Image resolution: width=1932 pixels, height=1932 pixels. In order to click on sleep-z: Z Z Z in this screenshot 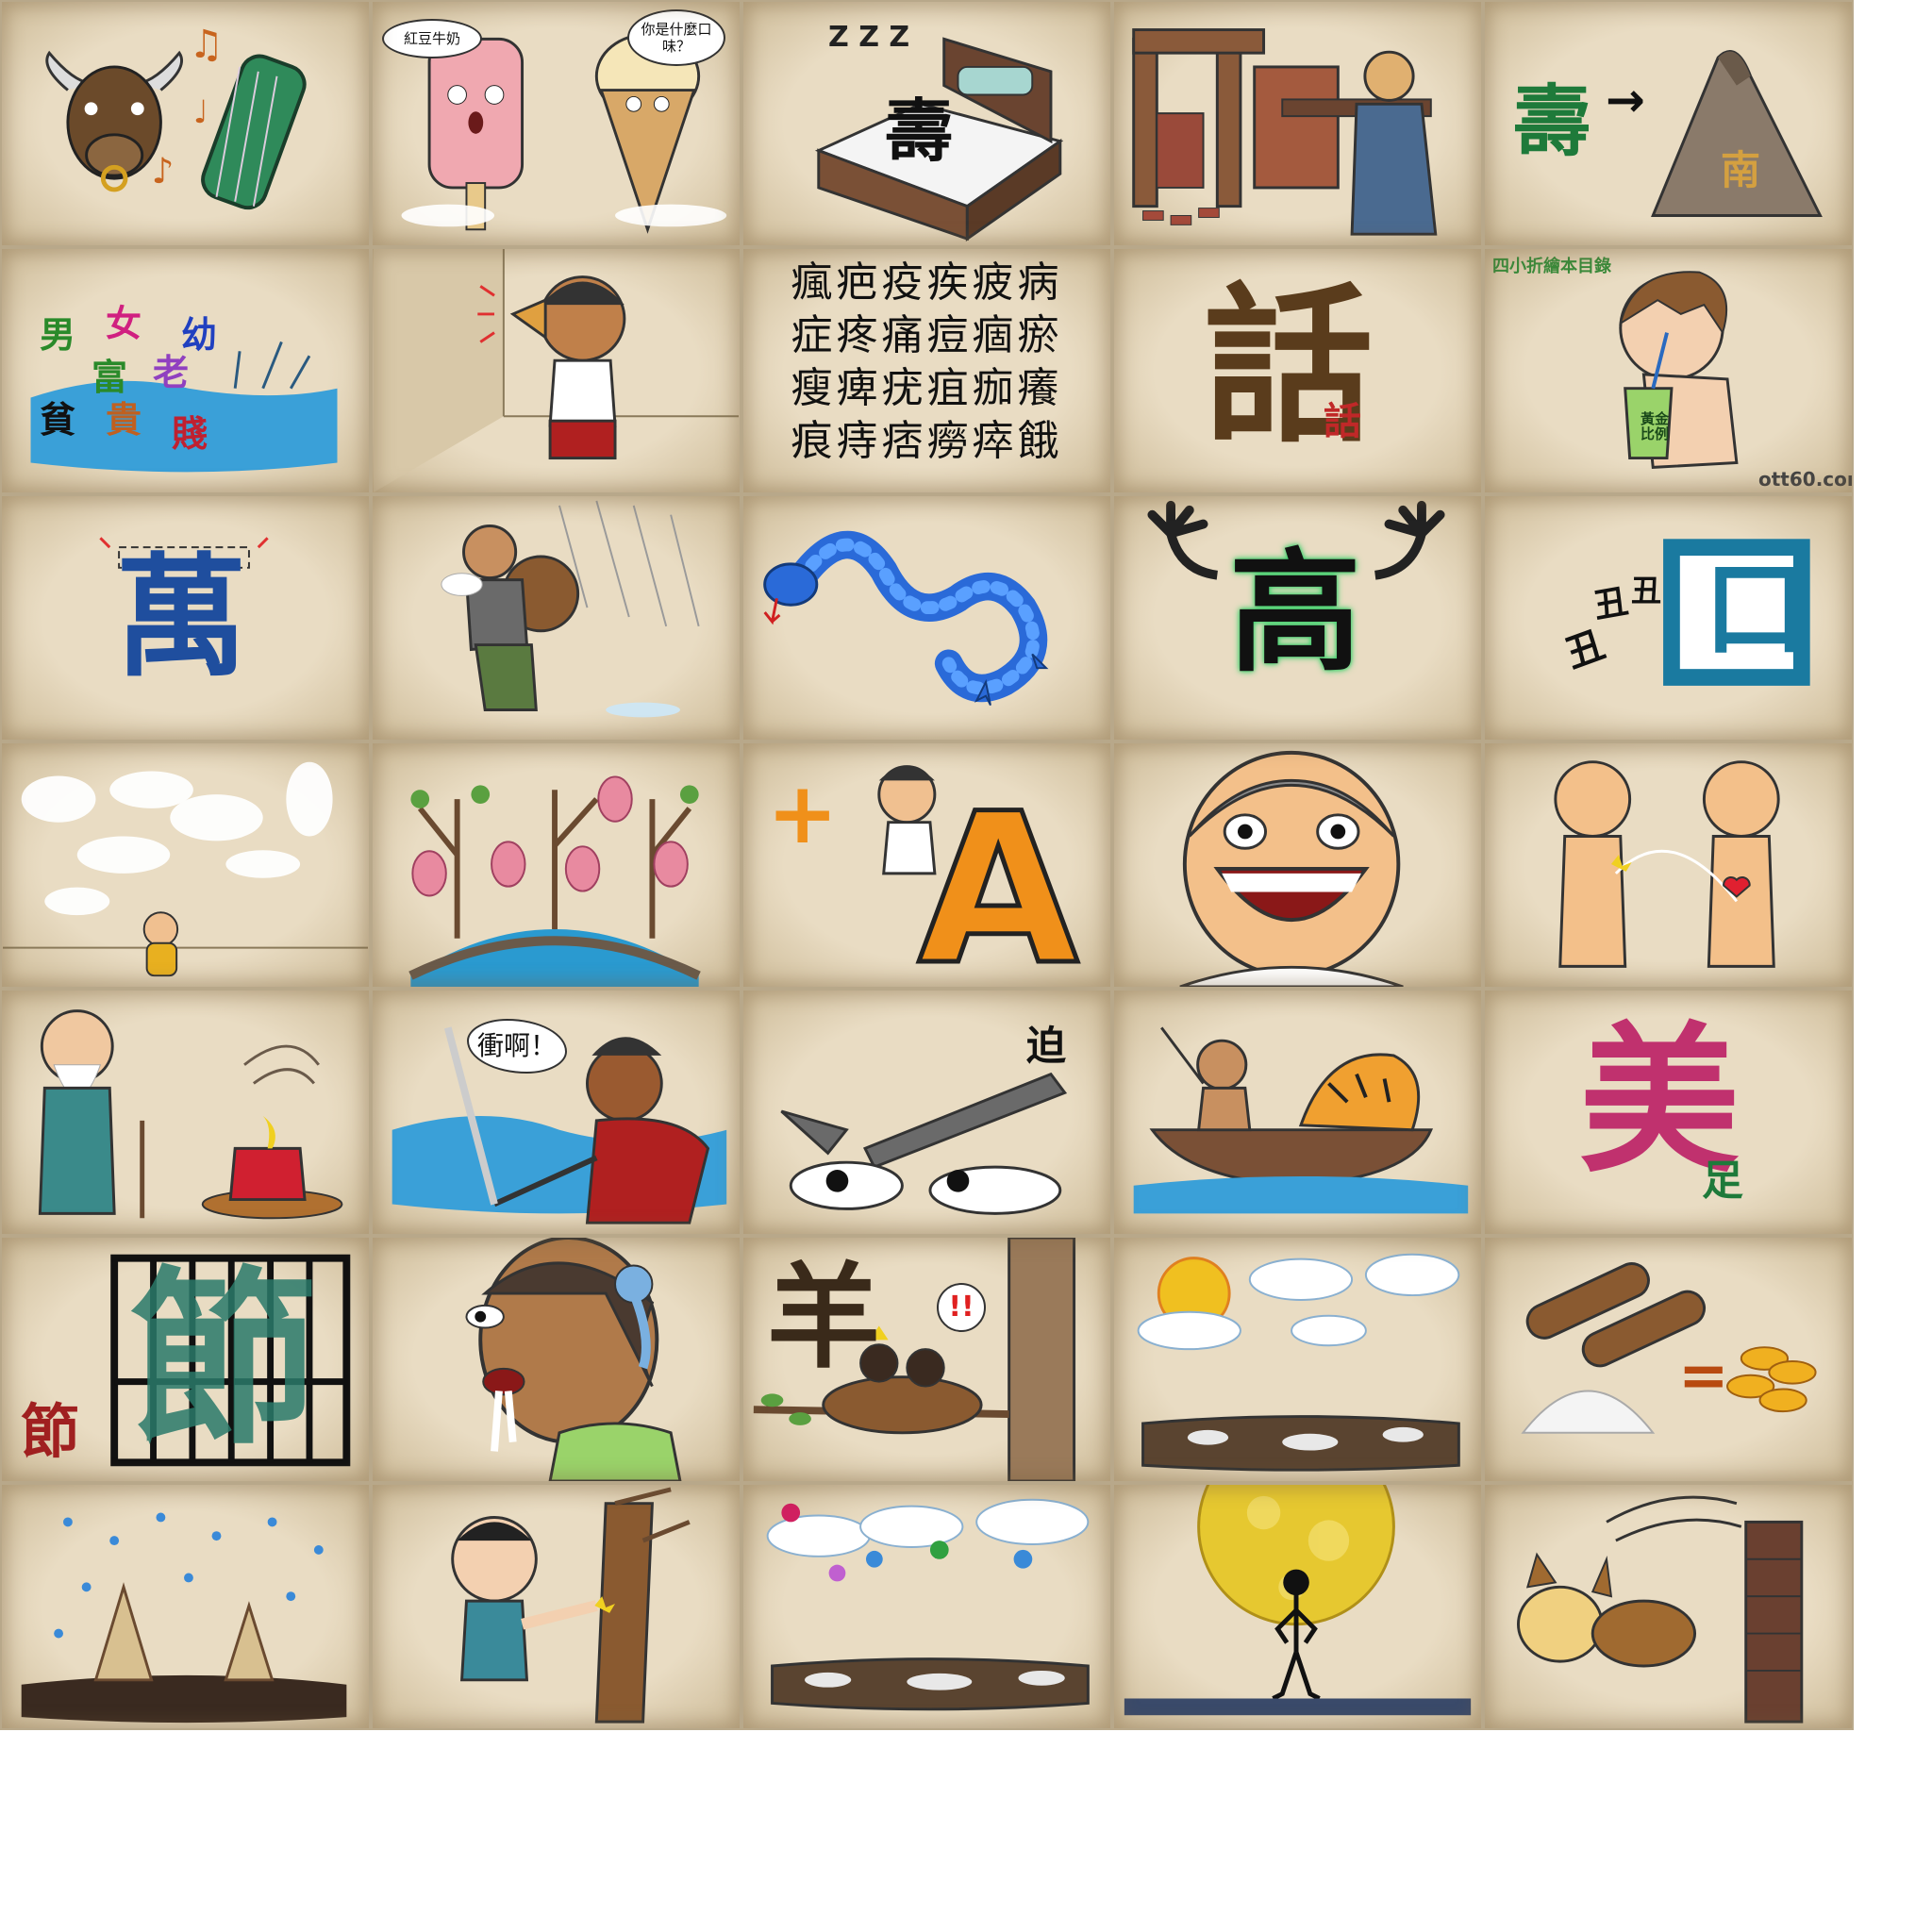, I will do `click(869, 38)`.